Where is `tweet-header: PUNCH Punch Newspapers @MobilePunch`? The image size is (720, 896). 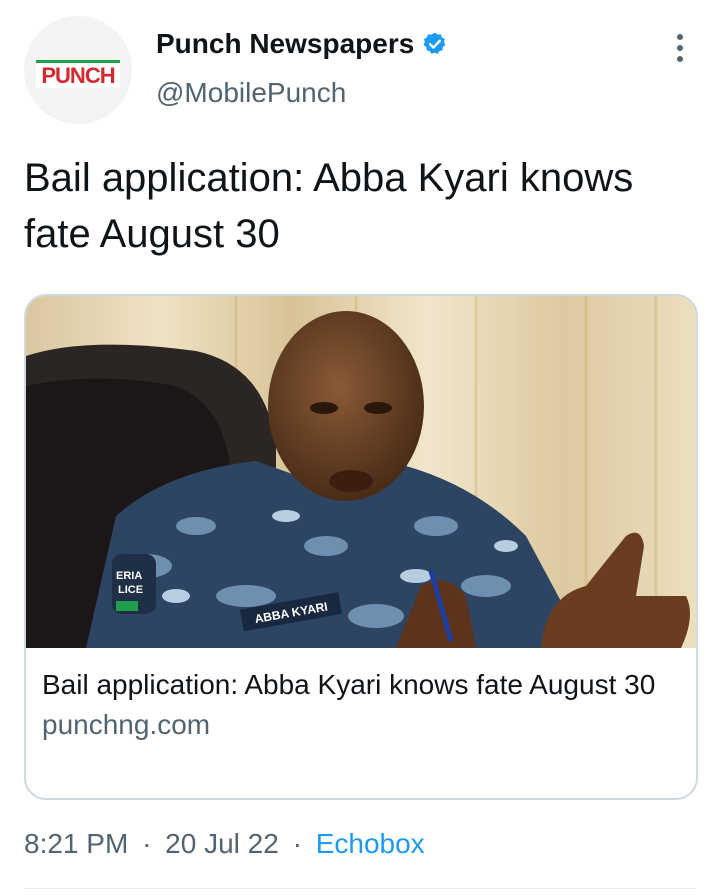 tweet-header: PUNCH Punch Newspapers @MobilePunch is located at coordinates (360, 71).